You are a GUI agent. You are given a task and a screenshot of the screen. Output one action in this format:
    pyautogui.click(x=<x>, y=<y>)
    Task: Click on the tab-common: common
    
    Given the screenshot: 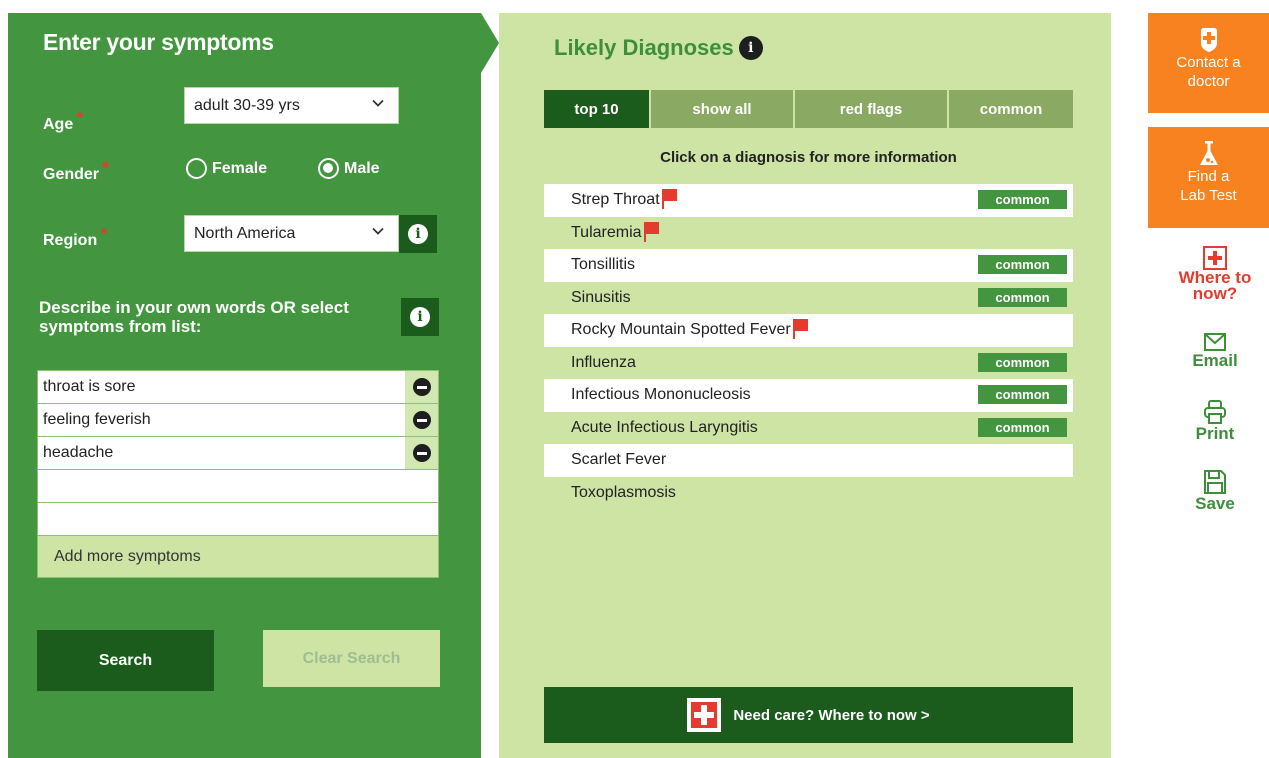 What is the action you would take?
    pyautogui.click(x=1011, y=109)
    